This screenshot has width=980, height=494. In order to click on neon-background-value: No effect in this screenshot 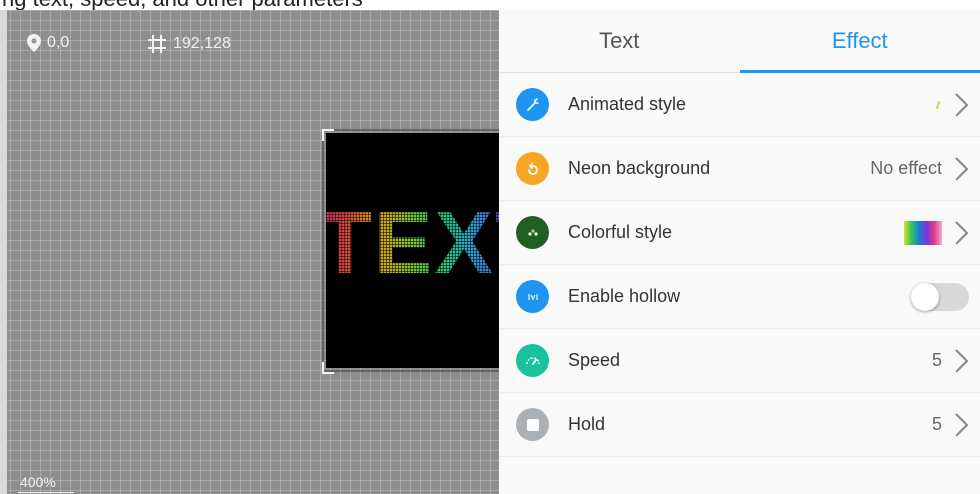, I will do `click(906, 168)`.